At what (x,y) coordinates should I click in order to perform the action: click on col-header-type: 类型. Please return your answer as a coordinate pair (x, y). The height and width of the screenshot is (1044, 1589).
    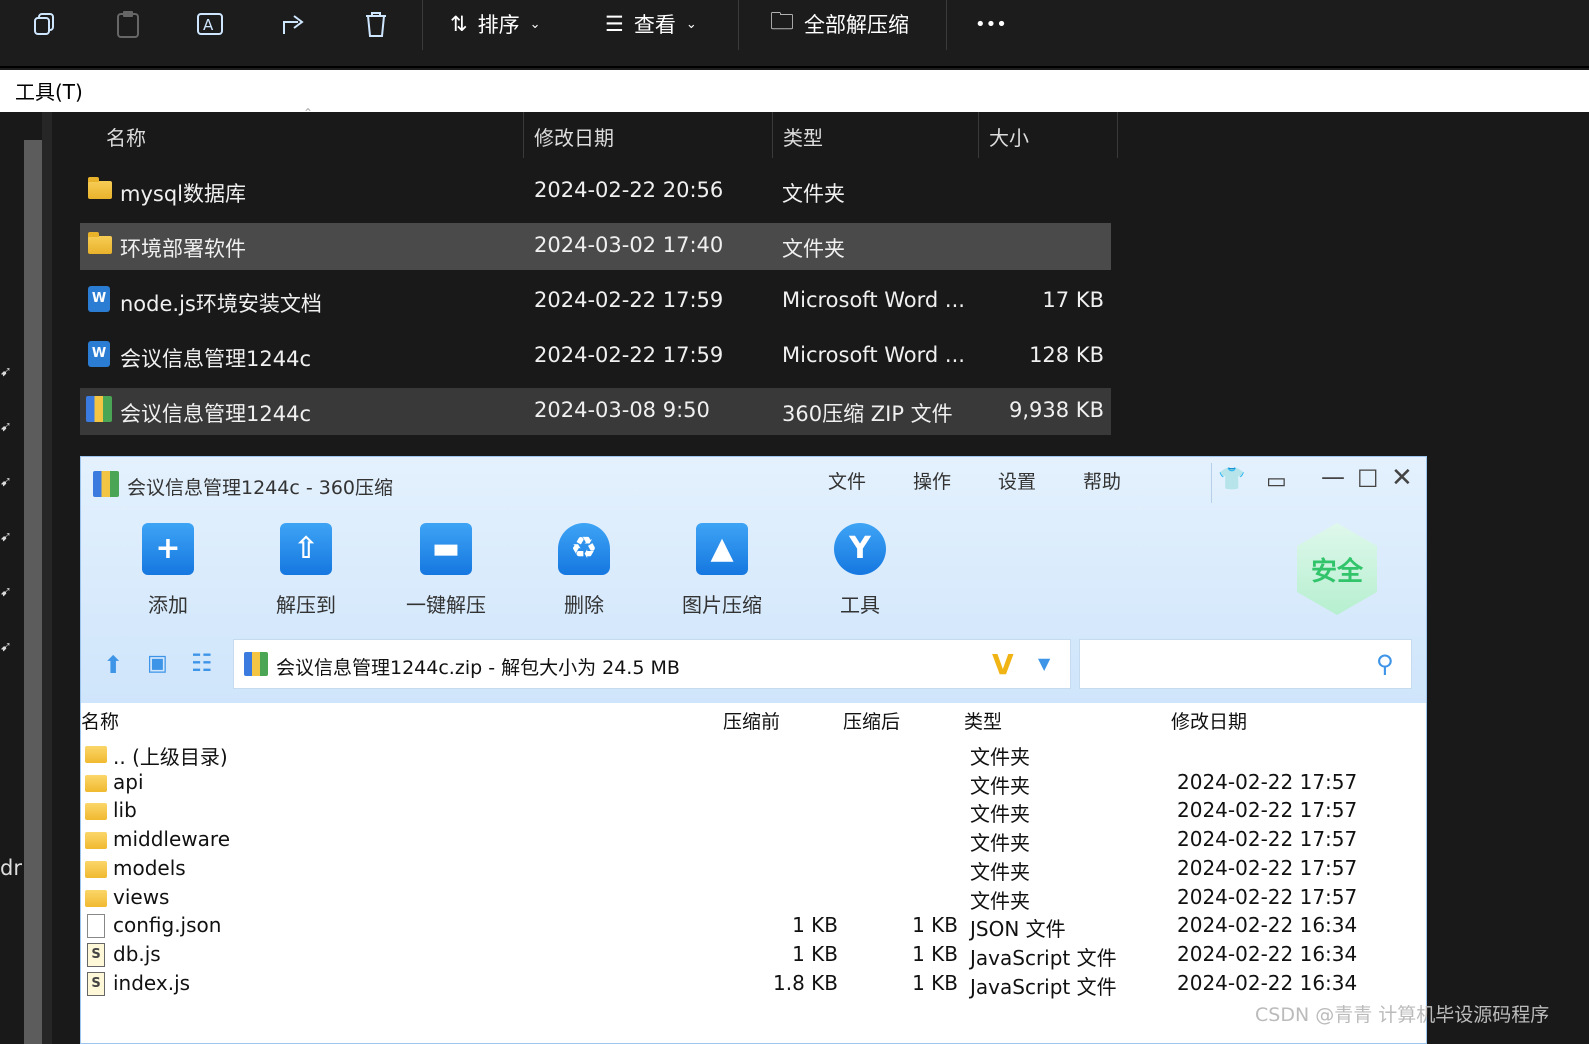
    Looking at the image, I should click on (798, 135).